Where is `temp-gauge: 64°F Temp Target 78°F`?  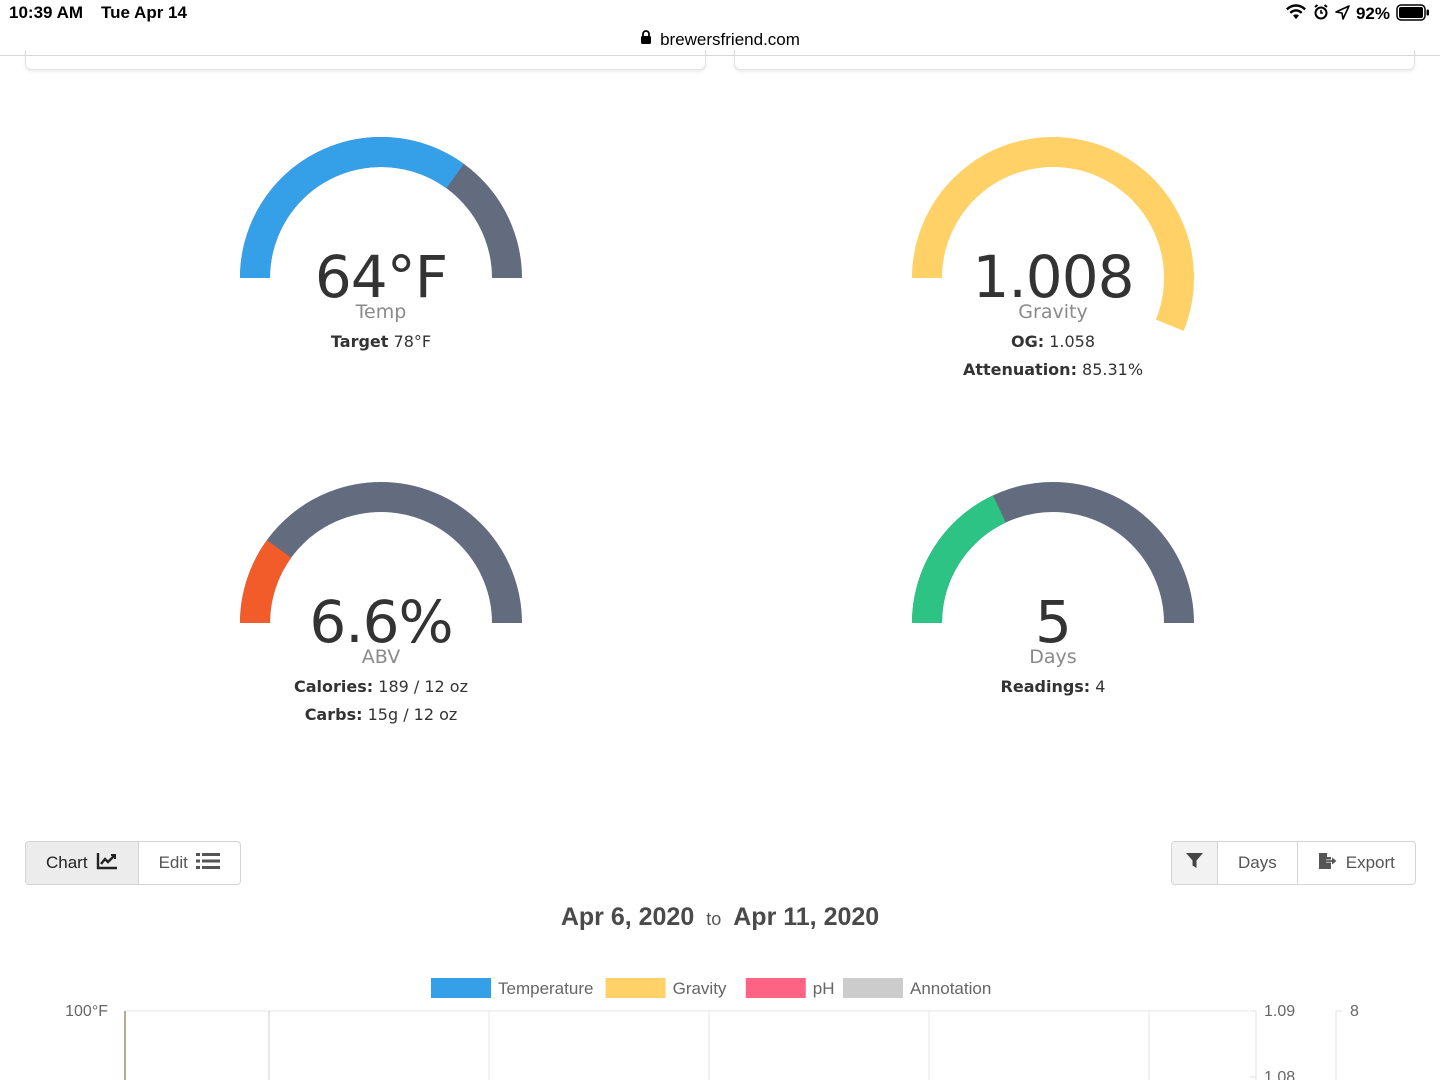
temp-gauge: 64°F Temp Target 78°F is located at coordinates (381, 248).